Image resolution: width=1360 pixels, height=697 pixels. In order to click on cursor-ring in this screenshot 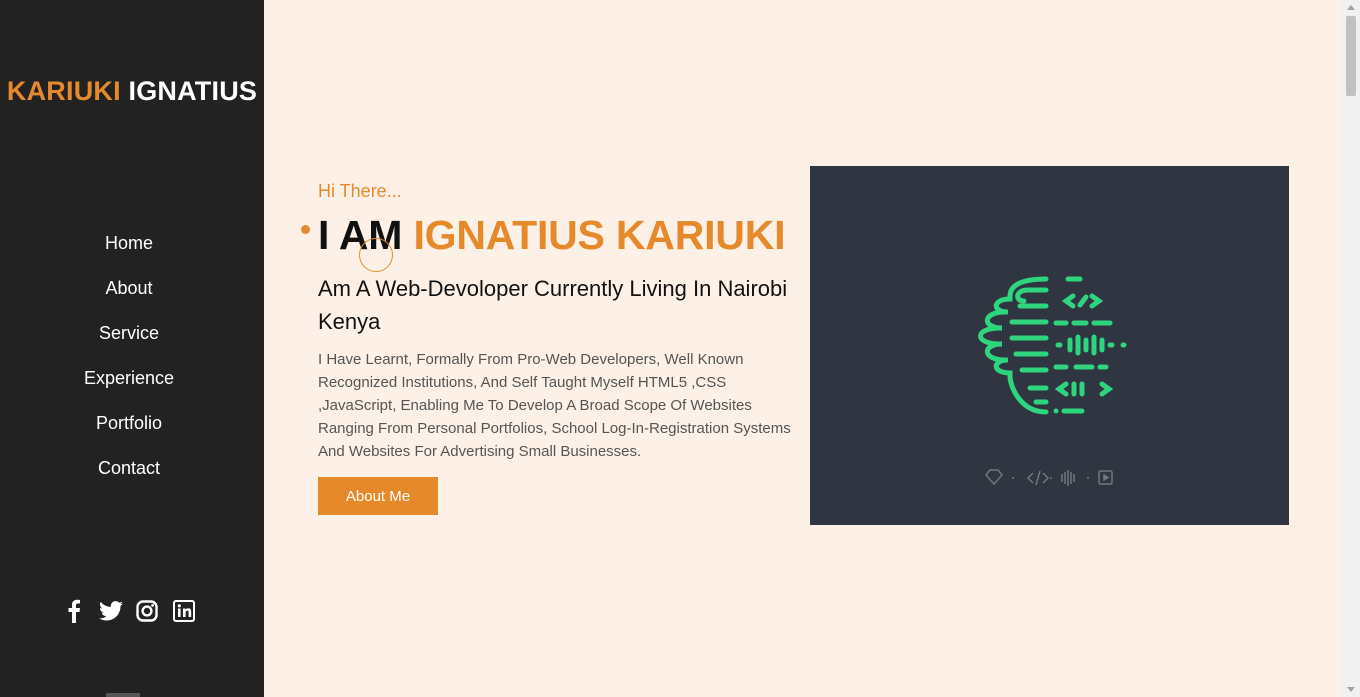, I will do `click(376, 255)`.